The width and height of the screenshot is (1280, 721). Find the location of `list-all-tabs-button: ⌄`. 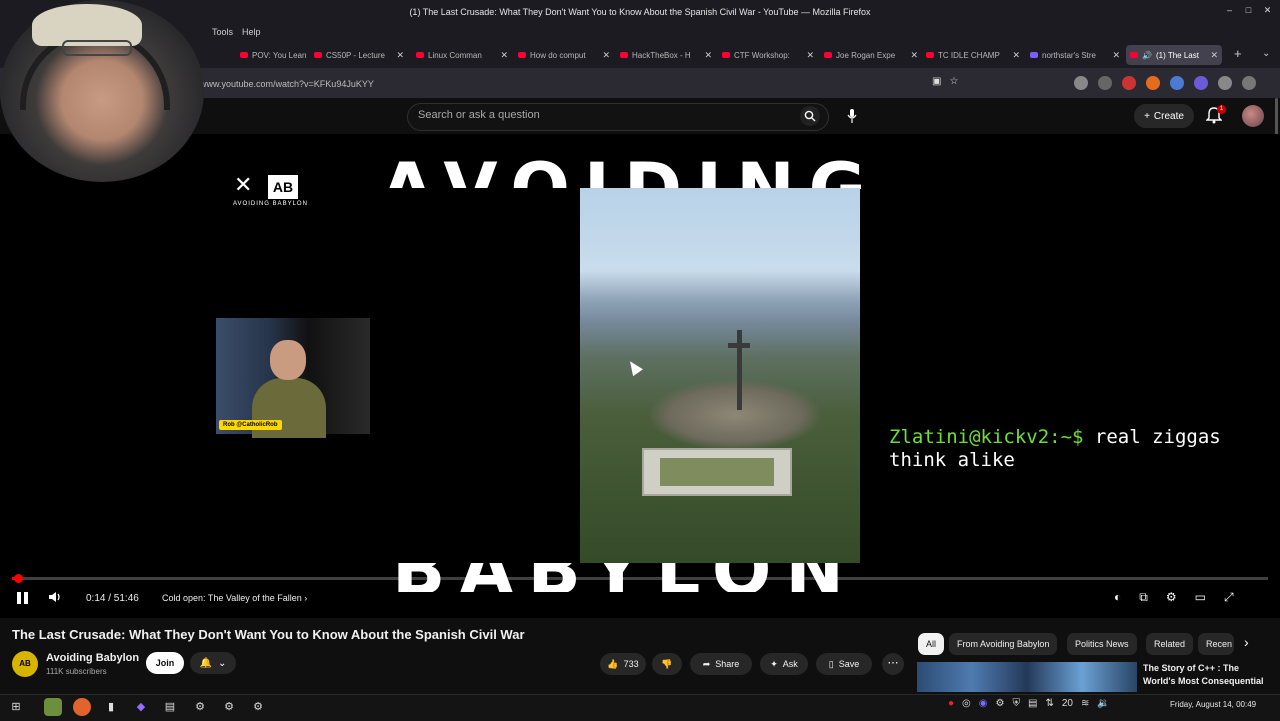

list-all-tabs-button: ⌄ is located at coordinates (1266, 53).